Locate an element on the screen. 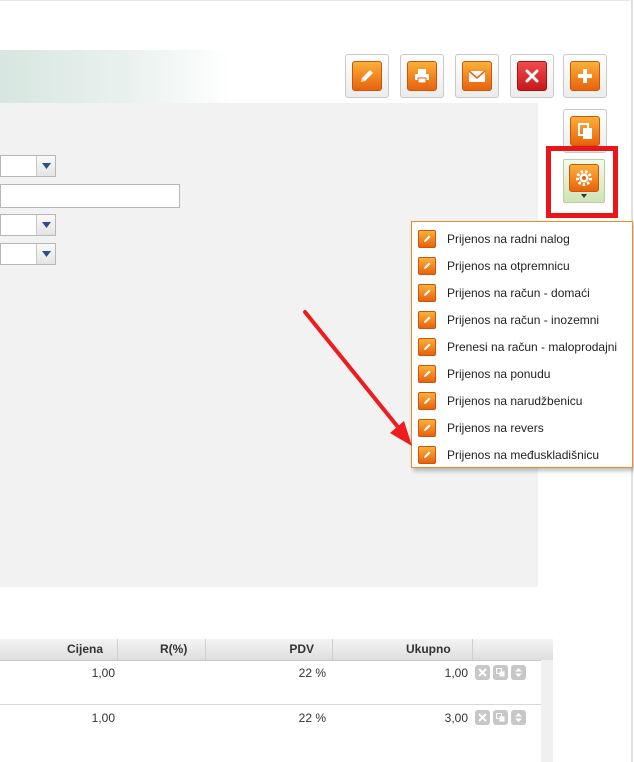  menu-item-meduskladisnica: Prijenos na međuskladišnicu is located at coordinates (522, 454).